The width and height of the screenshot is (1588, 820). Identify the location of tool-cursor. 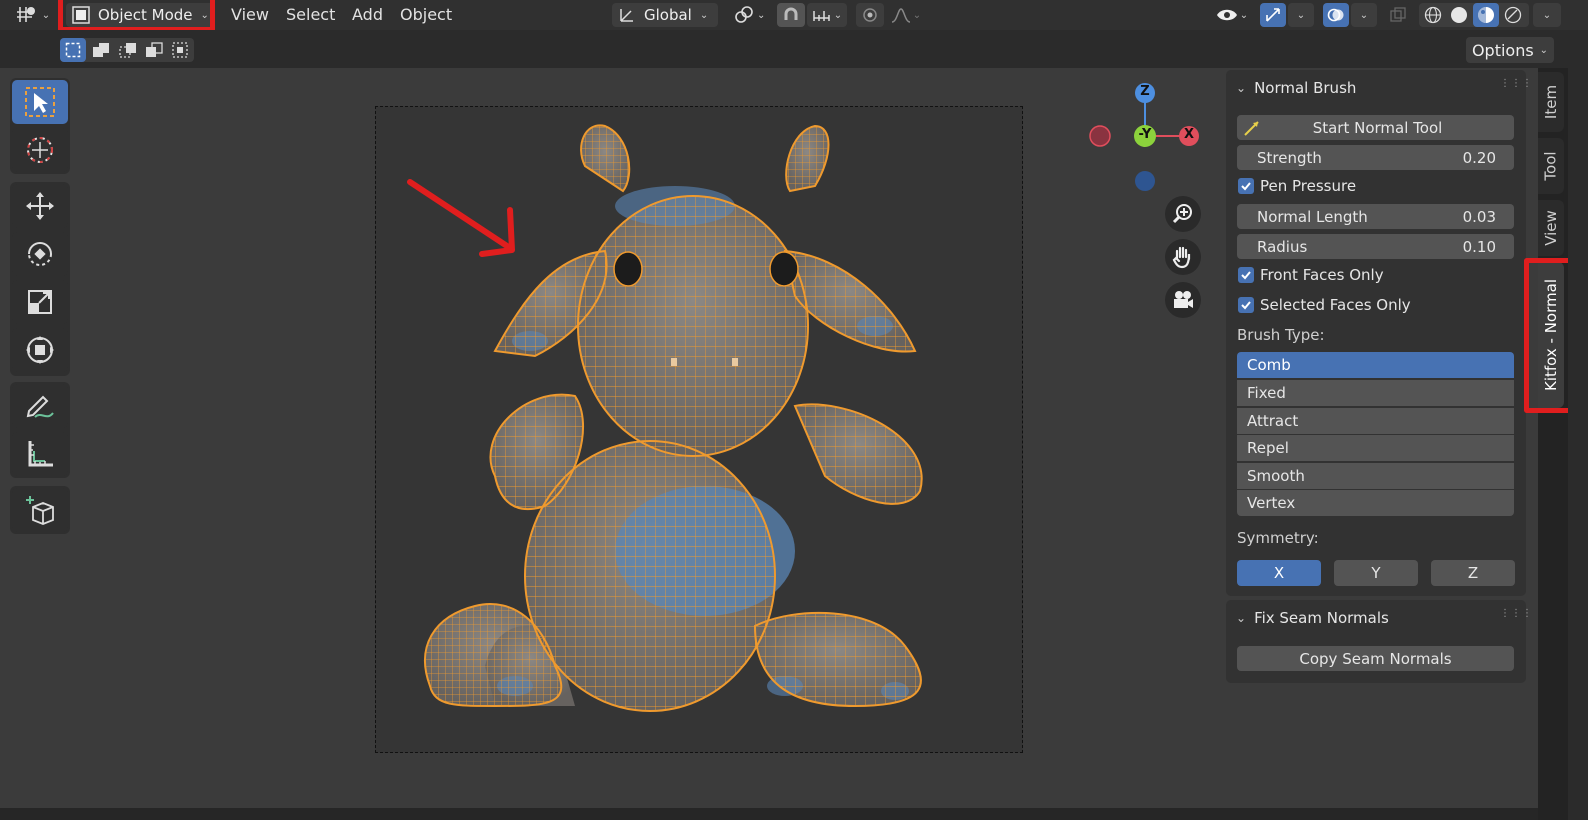
(40, 150).